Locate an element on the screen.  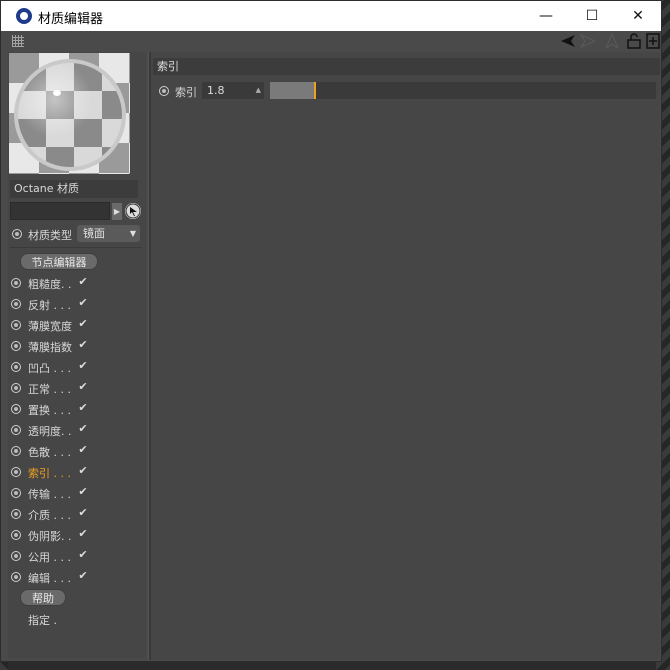
channel-item: 薄膜宽度 ✔ is located at coordinates (77, 325).